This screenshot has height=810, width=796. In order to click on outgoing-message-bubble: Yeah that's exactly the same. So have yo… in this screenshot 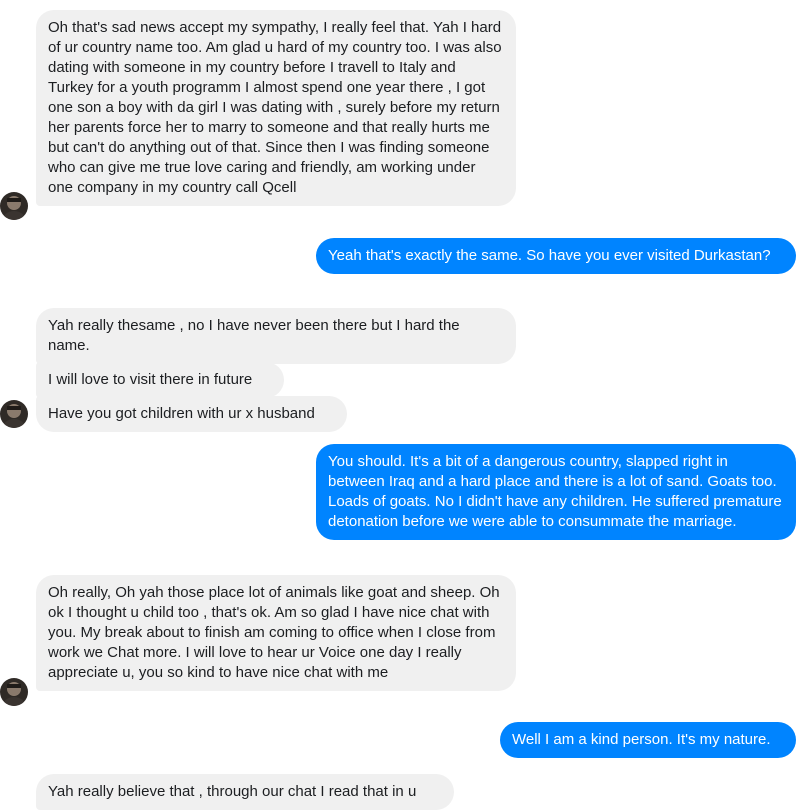, I will do `click(556, 256)`.